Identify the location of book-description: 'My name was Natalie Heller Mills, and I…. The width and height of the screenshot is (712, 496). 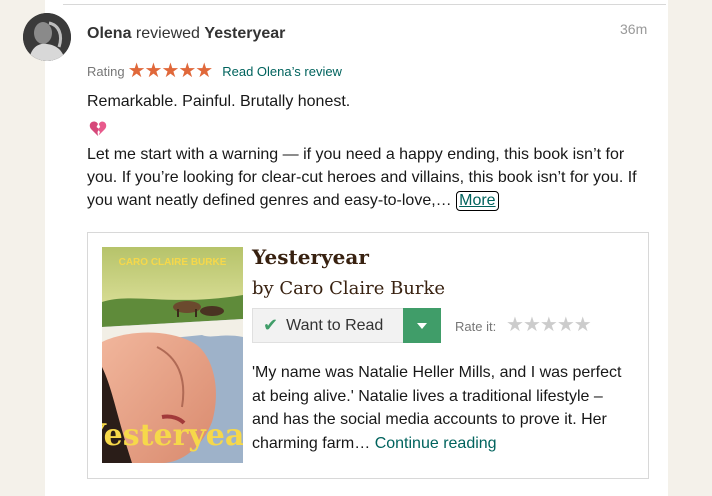
(442, 408).